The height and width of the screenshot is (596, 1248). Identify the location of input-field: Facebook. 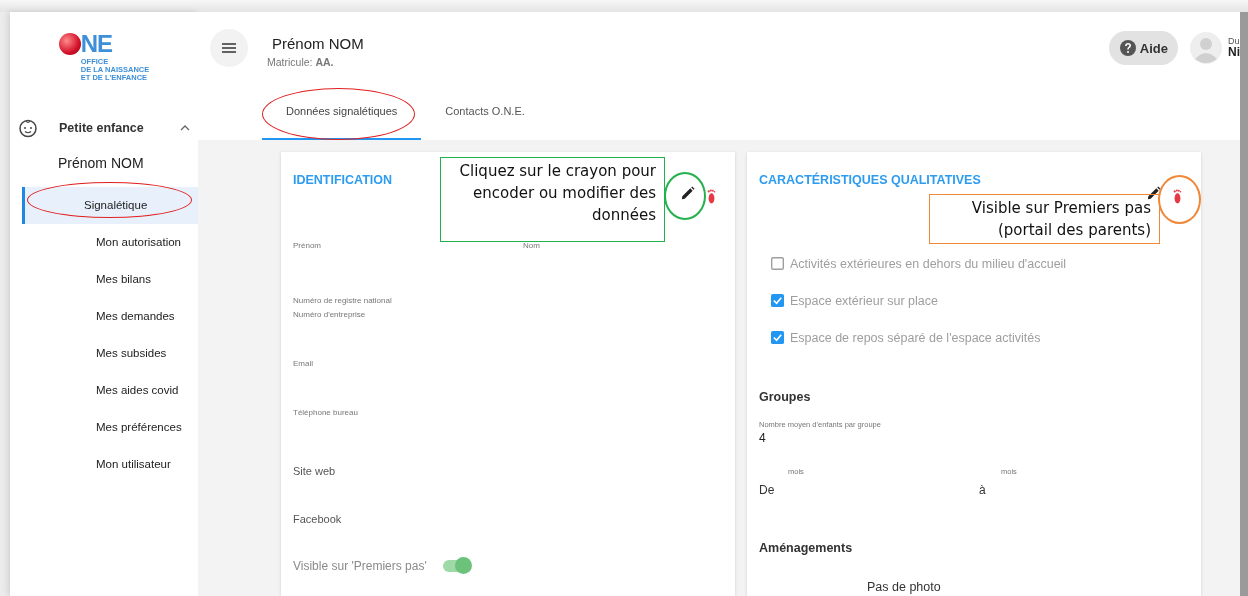
(317, 519).